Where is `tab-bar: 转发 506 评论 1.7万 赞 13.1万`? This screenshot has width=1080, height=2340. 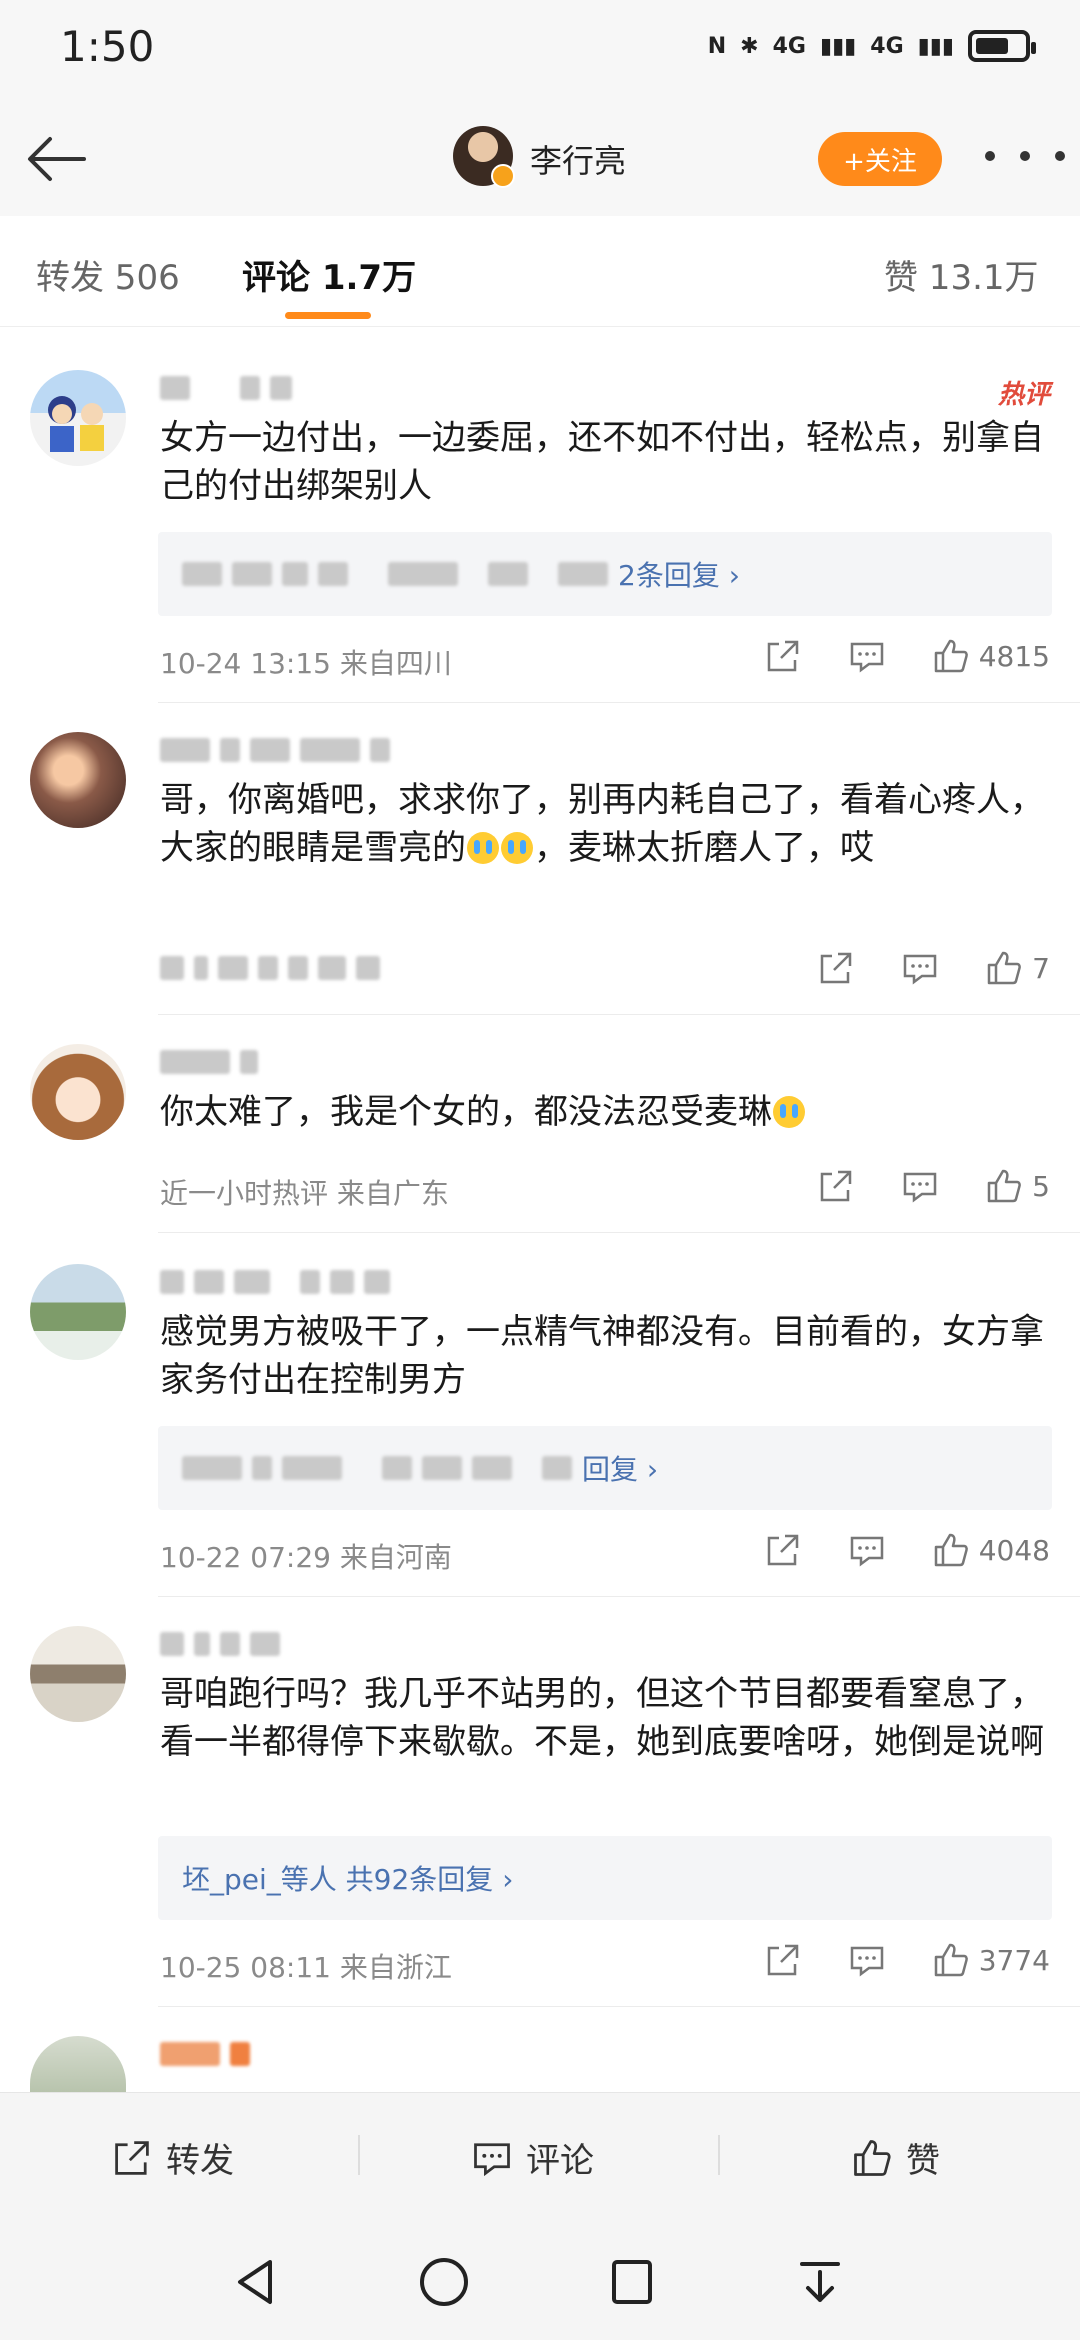 tab-bar: 转发 506 评论 1.7万 赞 13.1万 is located at coordinates (540, 271).